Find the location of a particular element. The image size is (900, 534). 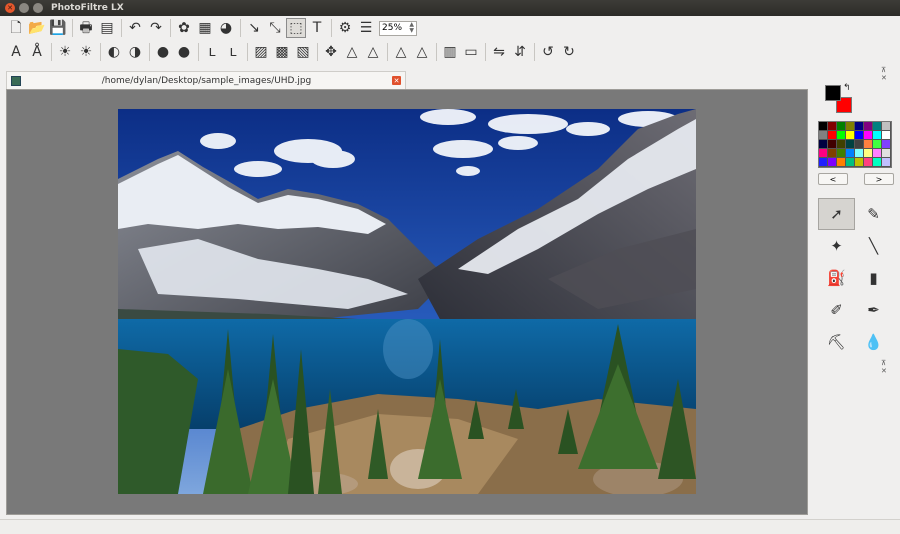

text-tool-icon: T is located at coordinates (317, 28).